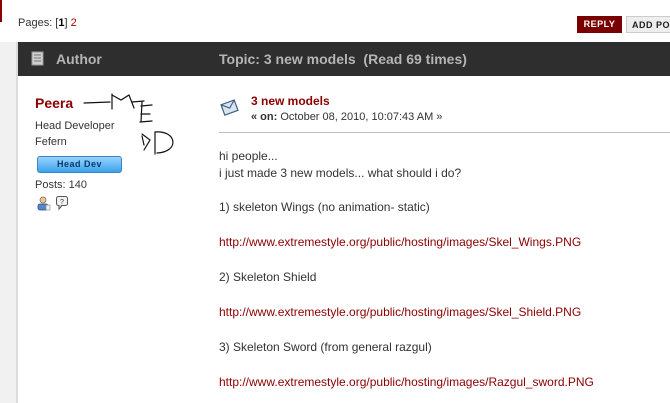  Describe the element at coordinates (264, 117) in the screenshot. I see `post-date-prefix: « on:` at that location.